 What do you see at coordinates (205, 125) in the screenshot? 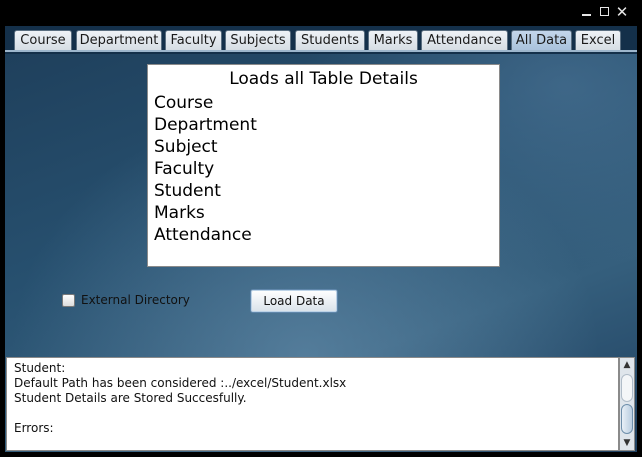
I see `list-item: Department` at bounding box center [205, 125].